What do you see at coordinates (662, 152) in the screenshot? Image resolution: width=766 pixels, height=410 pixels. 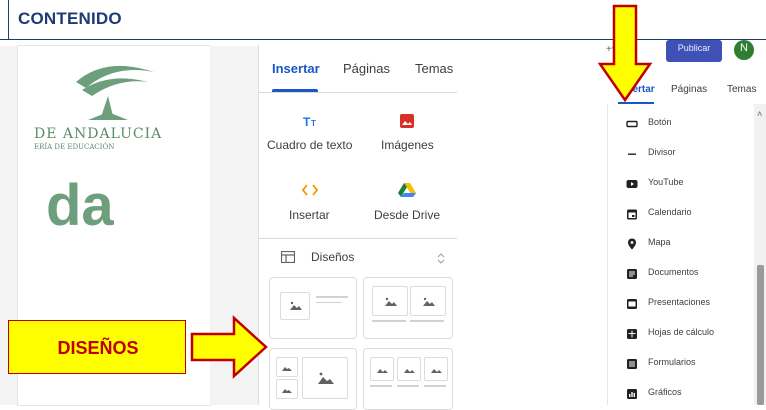 I see `menu-item-label: Divisor` at bounding box center [662, 152].